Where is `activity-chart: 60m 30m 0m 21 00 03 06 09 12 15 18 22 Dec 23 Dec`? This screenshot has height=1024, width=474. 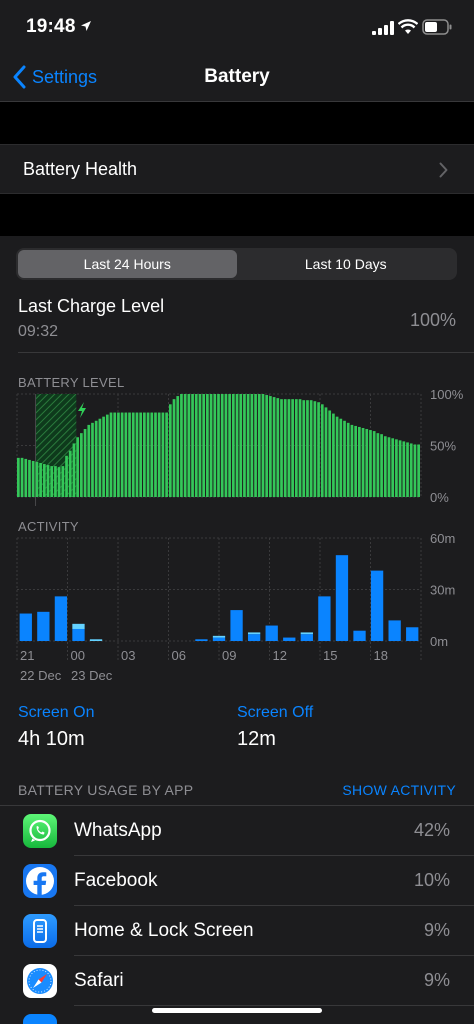 activity-chart: 60m 30m 0m 21 00 03 06 09 12 15 18 22 Dec 23 Dec is located at coordinates (235, 607).